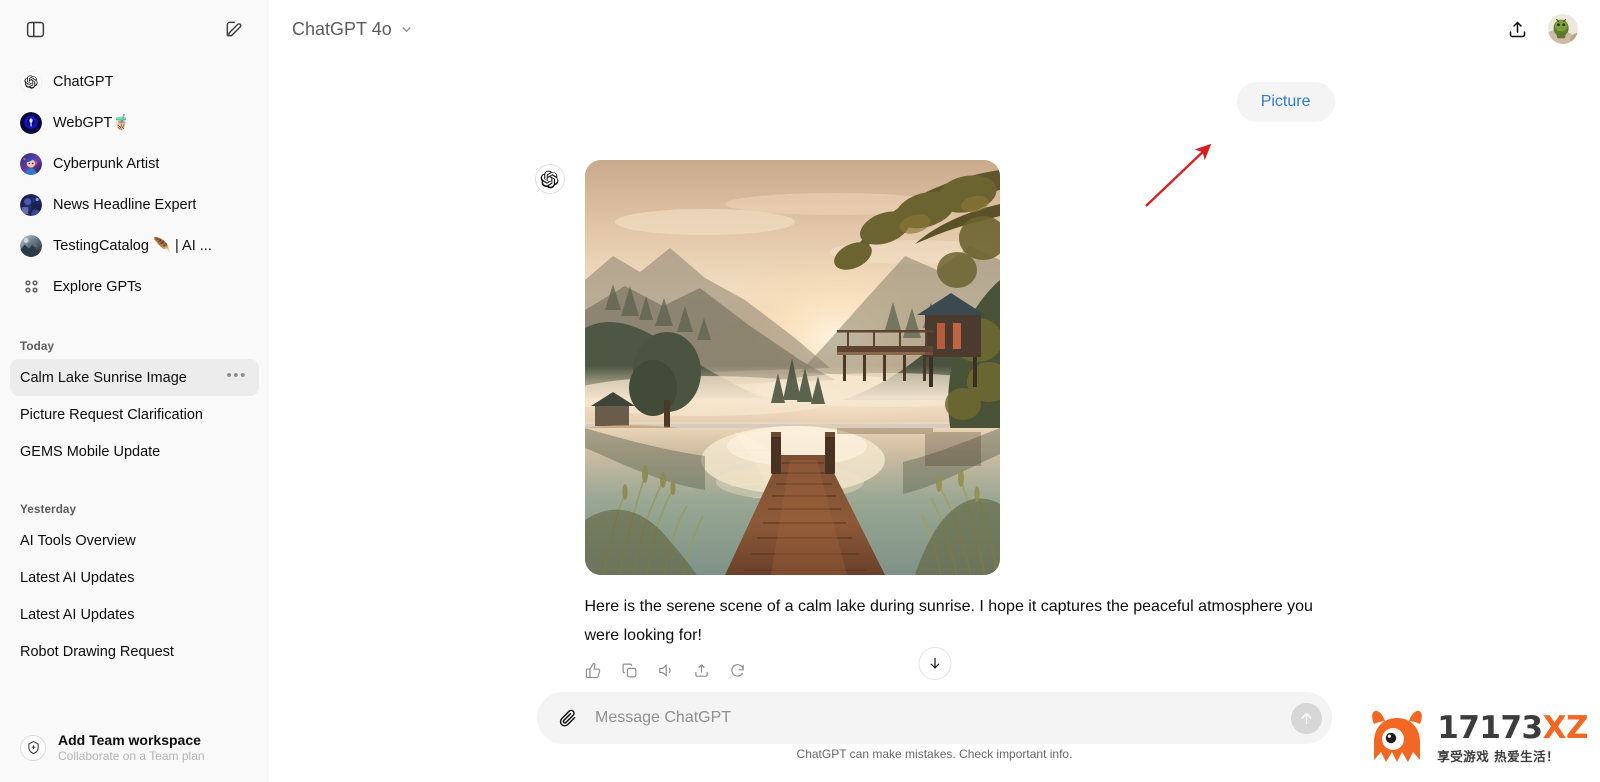  I want to click on sidebar-item-label: News Headline Expert, so click(125, 204).